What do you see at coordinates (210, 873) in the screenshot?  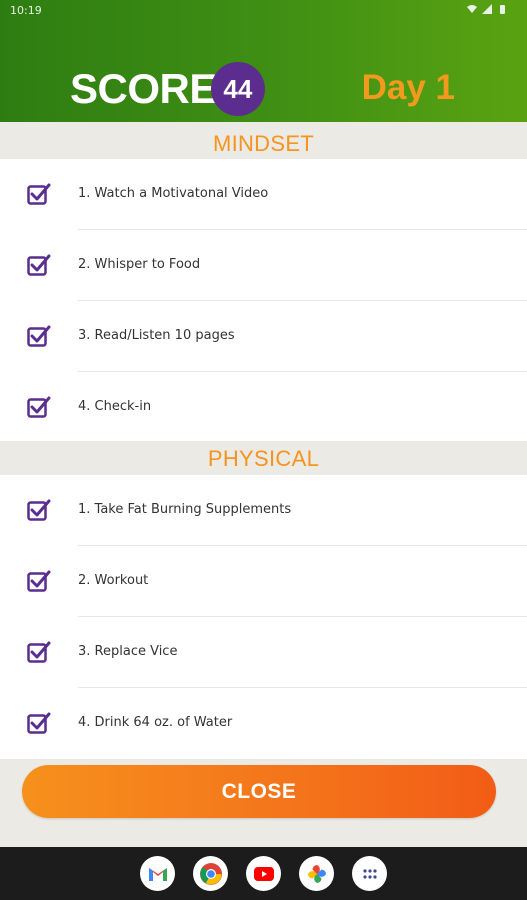 I see `chrome-icon` at bounding box center [210, 873].